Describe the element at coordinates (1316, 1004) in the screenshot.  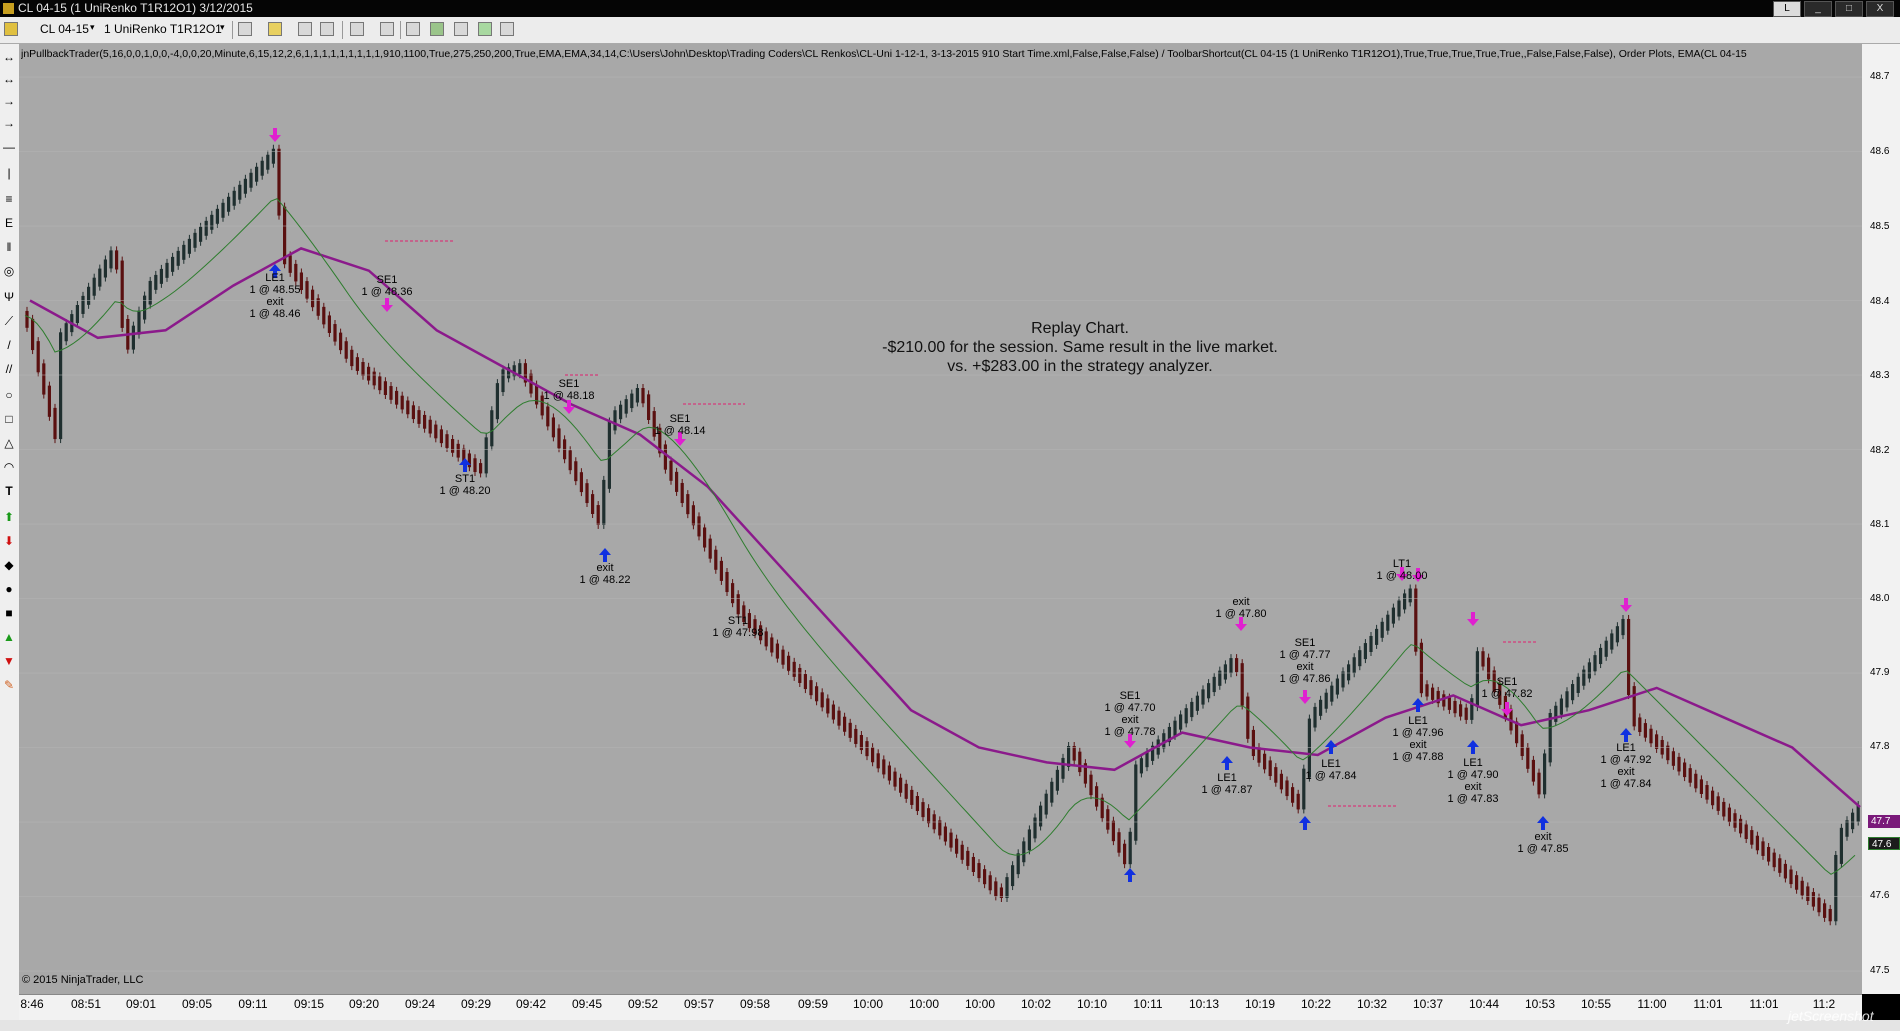
I see `time-tick-label: 10:22` at that location.